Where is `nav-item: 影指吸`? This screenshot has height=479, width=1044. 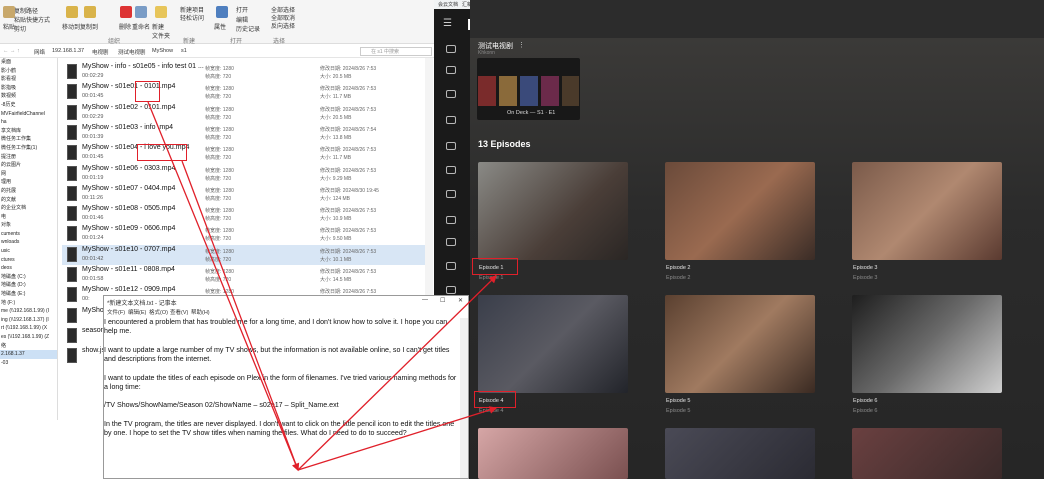 nav-item: 影指吸 is located at coordinates (28, 88).